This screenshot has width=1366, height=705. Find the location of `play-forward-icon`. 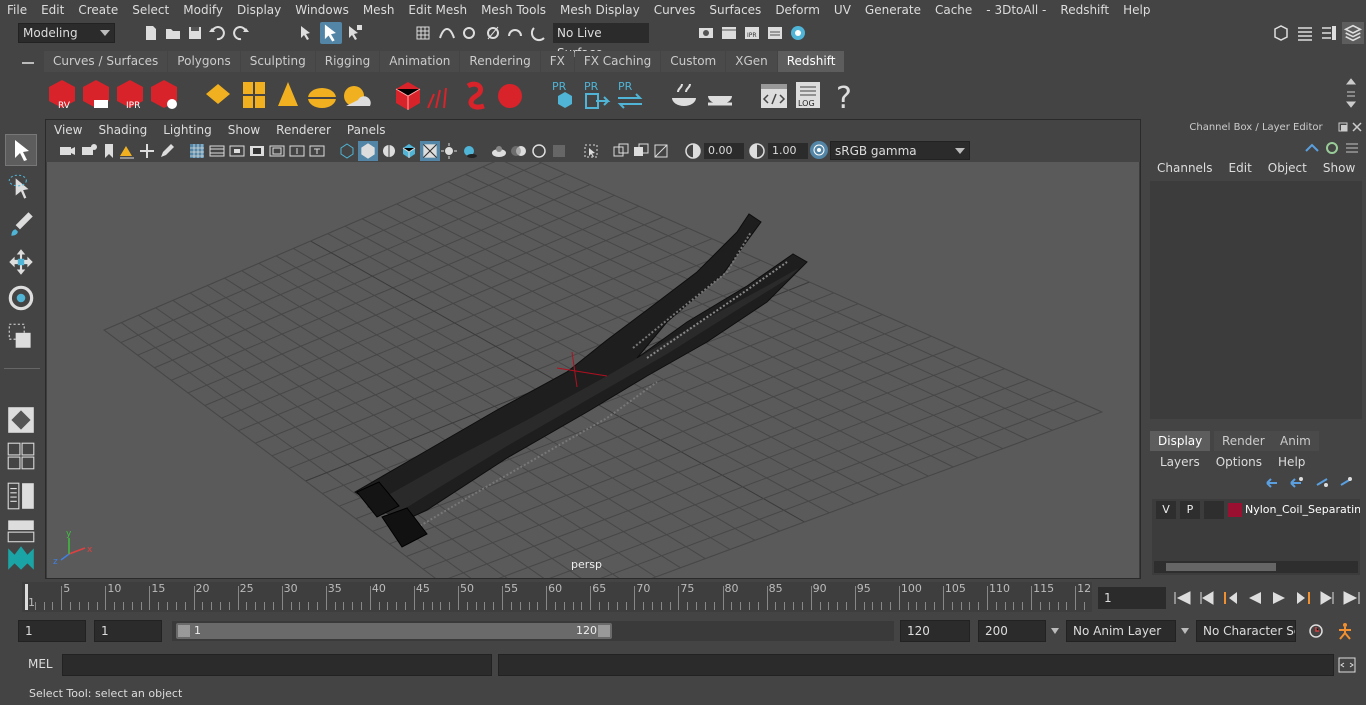

play-forward-icon is located at coordinates (1279, 598).